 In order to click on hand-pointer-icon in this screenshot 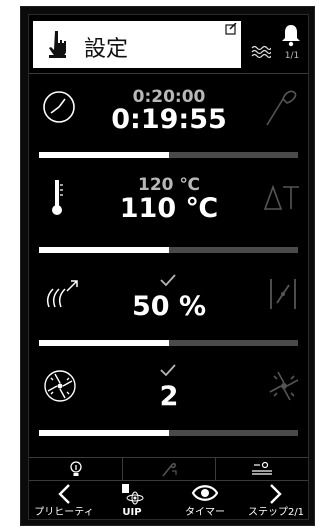, I will do `click(57, 44)`.